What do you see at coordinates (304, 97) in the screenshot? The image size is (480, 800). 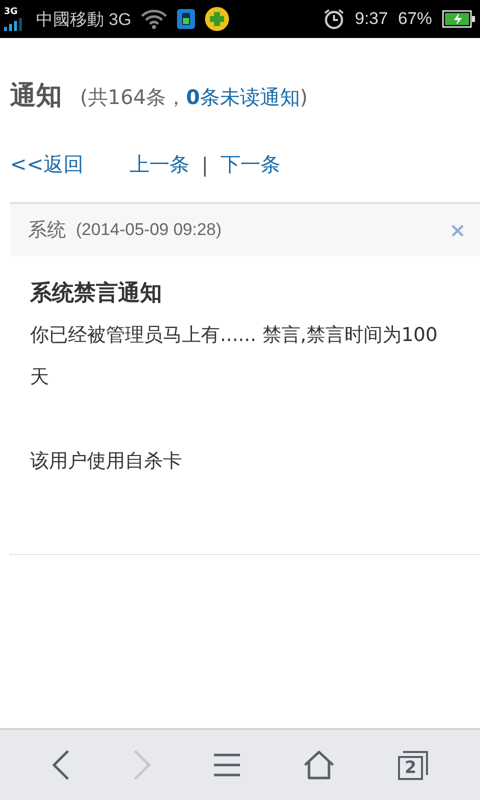 I see `closing-paren: )` at bounding box center [304, 97].